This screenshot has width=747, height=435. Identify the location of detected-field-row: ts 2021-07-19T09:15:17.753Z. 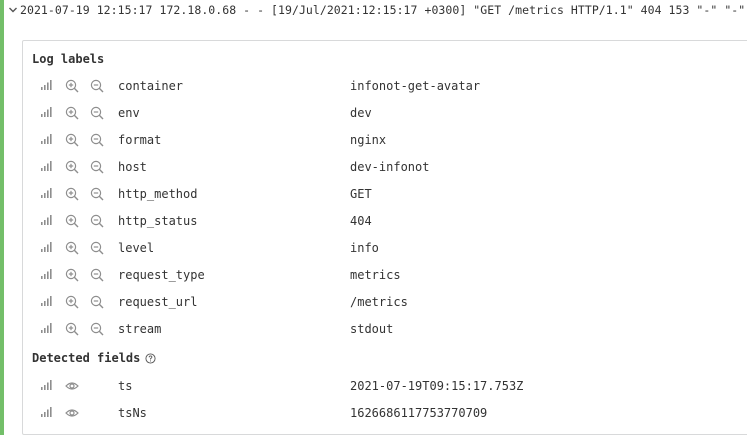
(383, 386).